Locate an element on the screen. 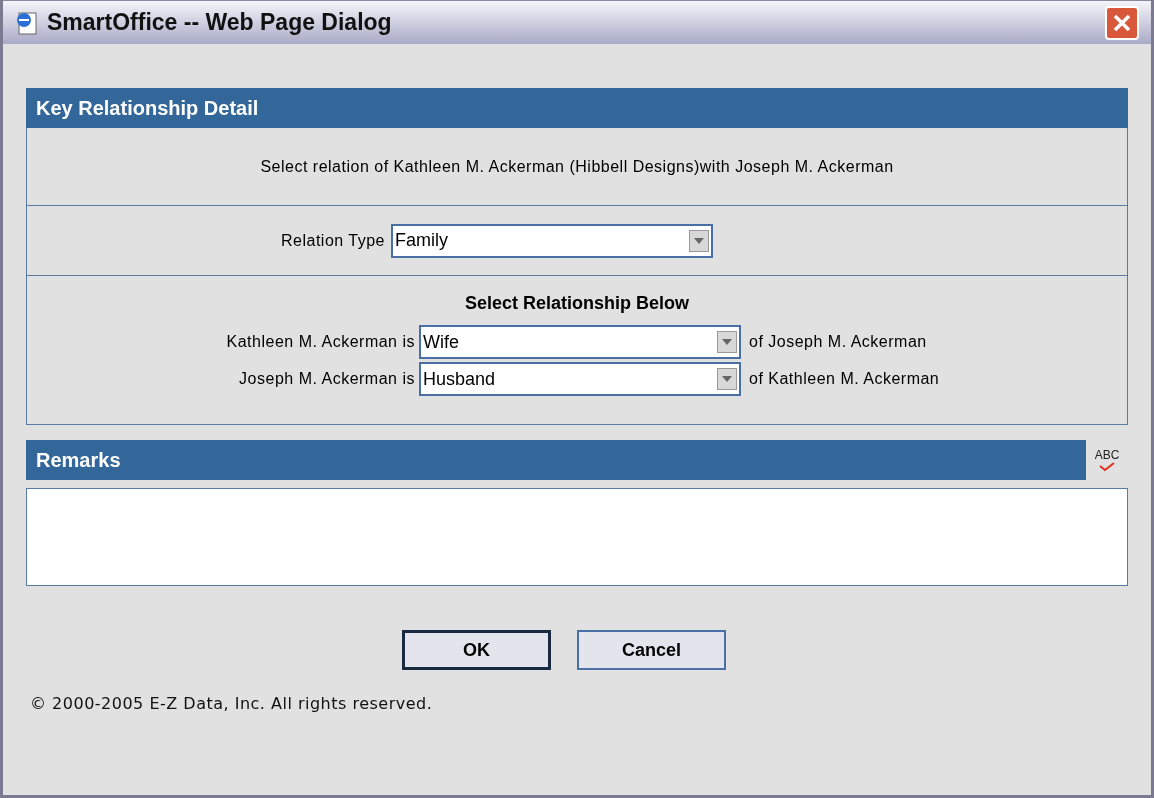 The height and width of the screenshot is (798, 1154). window-title: SmartOffice -- Web Page Dialog is located at coordinates (219, 23).